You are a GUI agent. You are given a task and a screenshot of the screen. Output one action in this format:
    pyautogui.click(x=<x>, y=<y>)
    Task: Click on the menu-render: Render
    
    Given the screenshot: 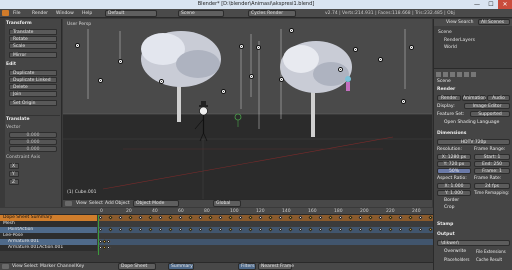 What is the action you would take?
    pyautogui.click(x=40, y=13)
    